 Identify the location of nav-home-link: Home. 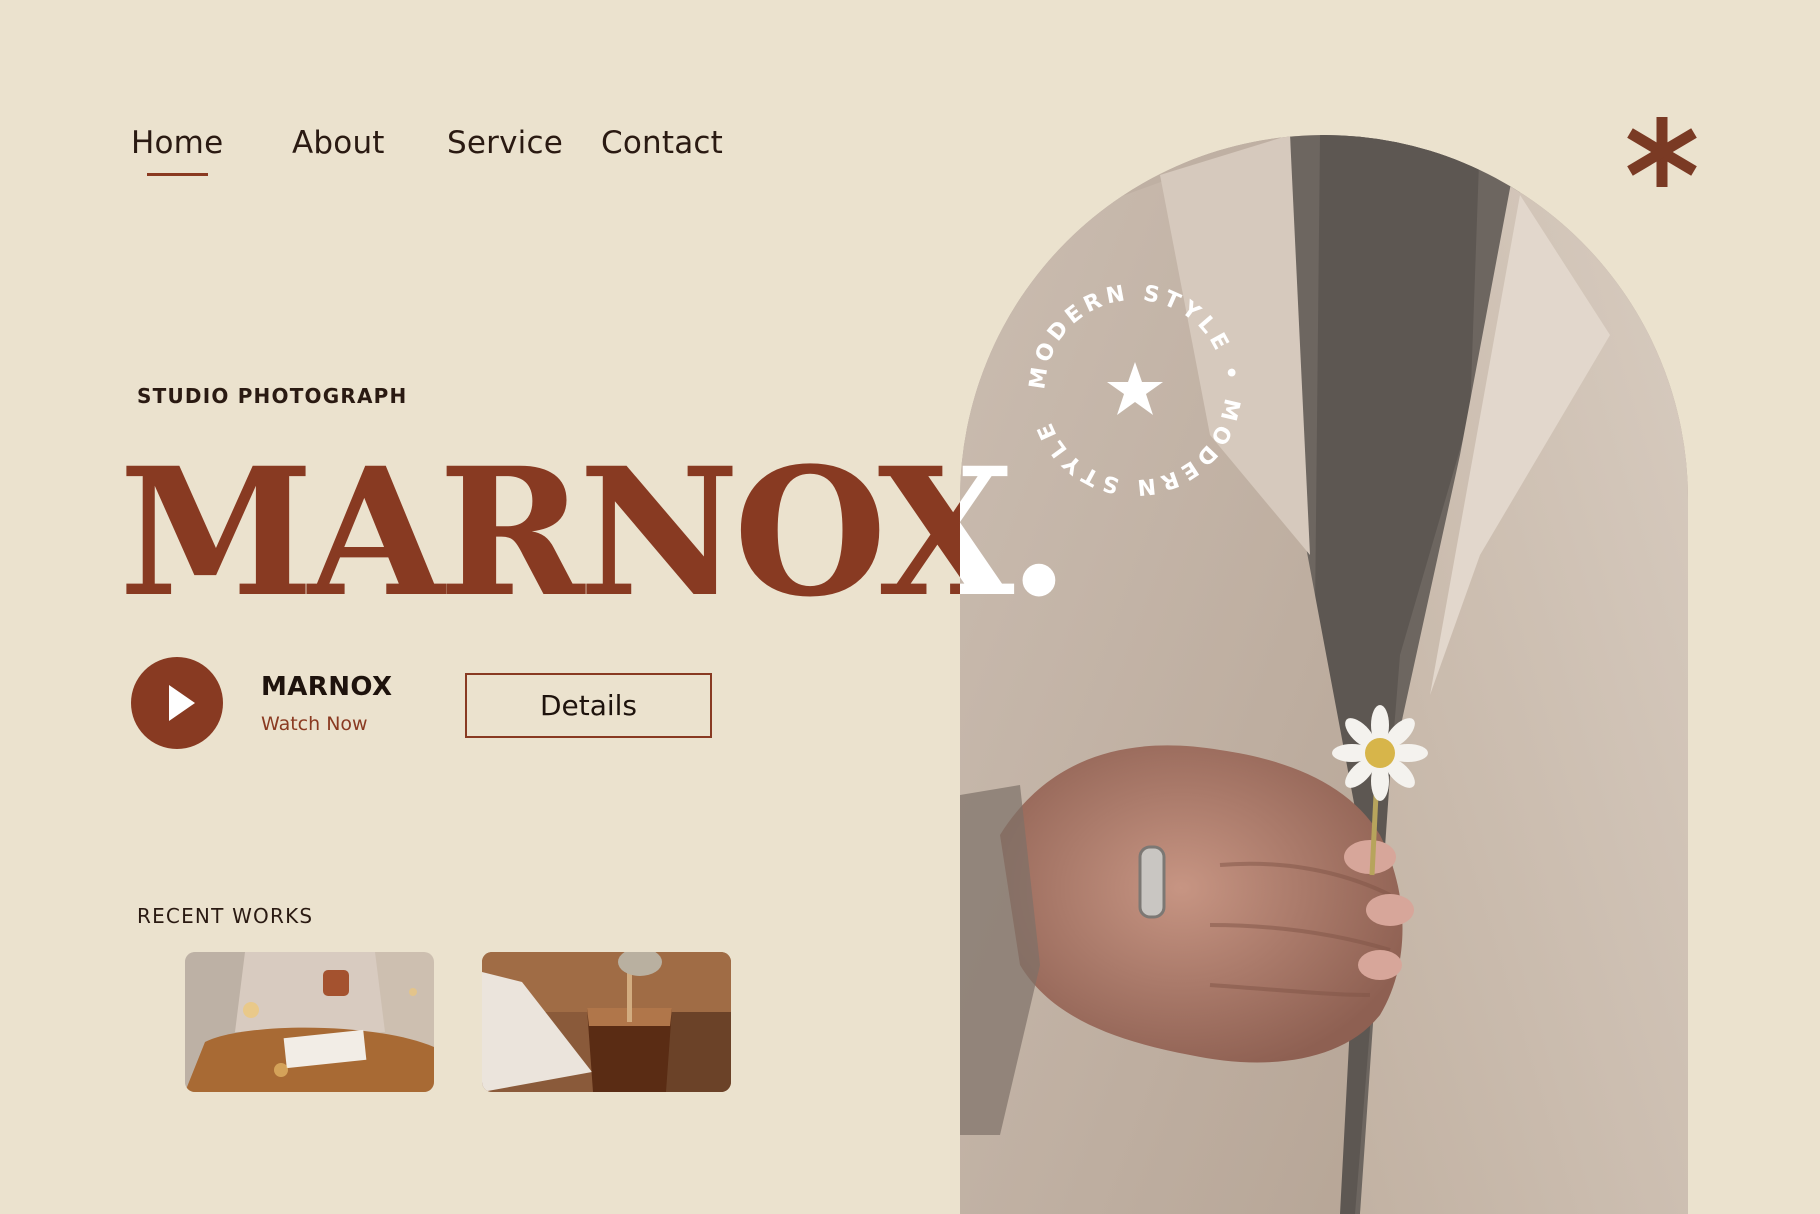
(177, 143).